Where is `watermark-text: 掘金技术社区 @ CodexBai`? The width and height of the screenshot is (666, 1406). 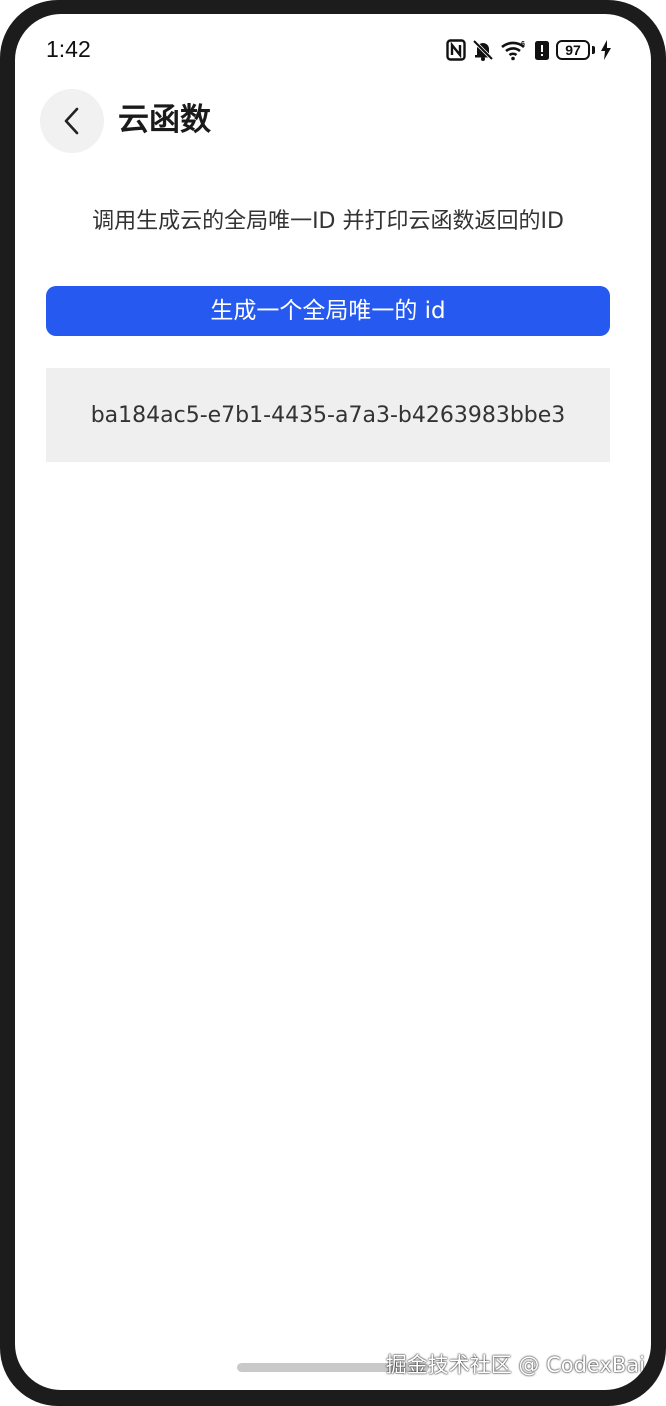 watermark-text: 掘金技术社区 @ CodexBai is located at coordinates (515, 1365).